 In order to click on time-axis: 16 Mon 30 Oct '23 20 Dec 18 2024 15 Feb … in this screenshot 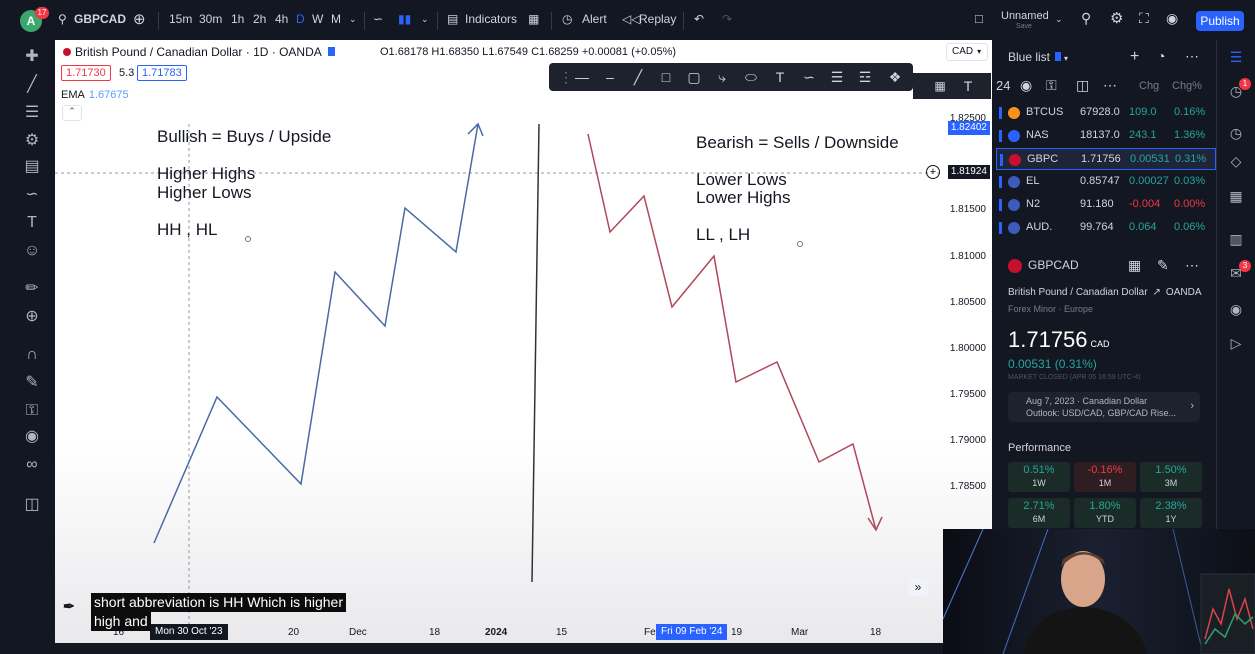, I will do `click(523, 632)`.